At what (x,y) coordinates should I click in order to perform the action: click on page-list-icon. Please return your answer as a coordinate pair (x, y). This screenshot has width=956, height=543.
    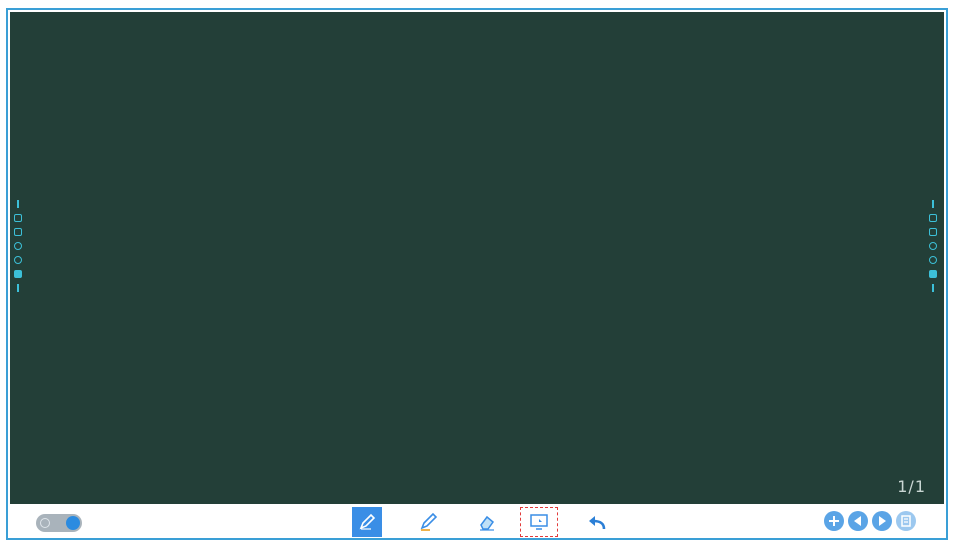
    Looking at the image, I should click on (906, 521).